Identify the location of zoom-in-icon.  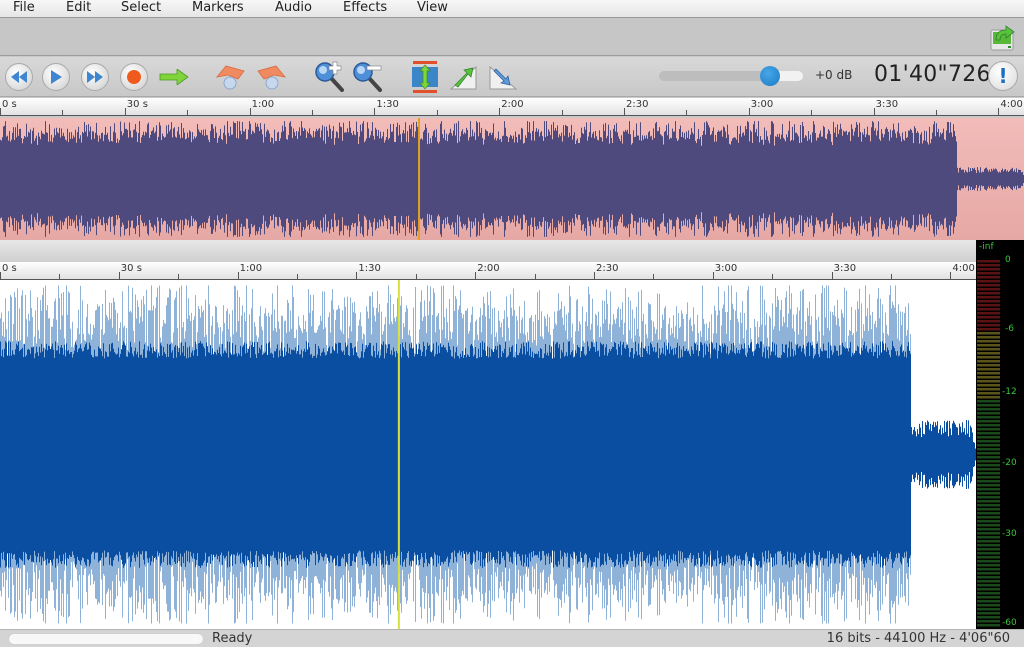
(329, 76).